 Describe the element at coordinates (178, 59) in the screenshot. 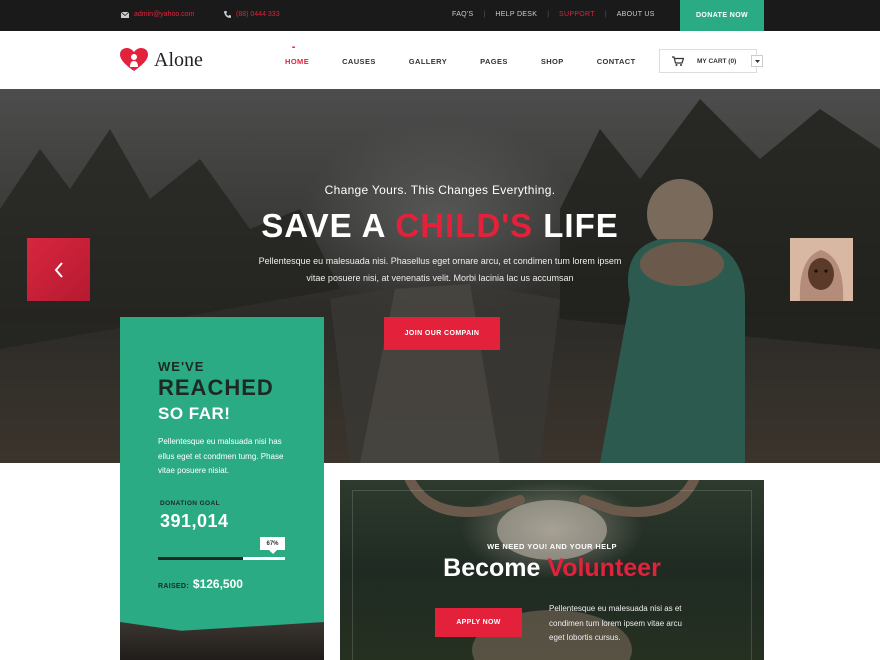

I see `logo-text: Alone` at that location.